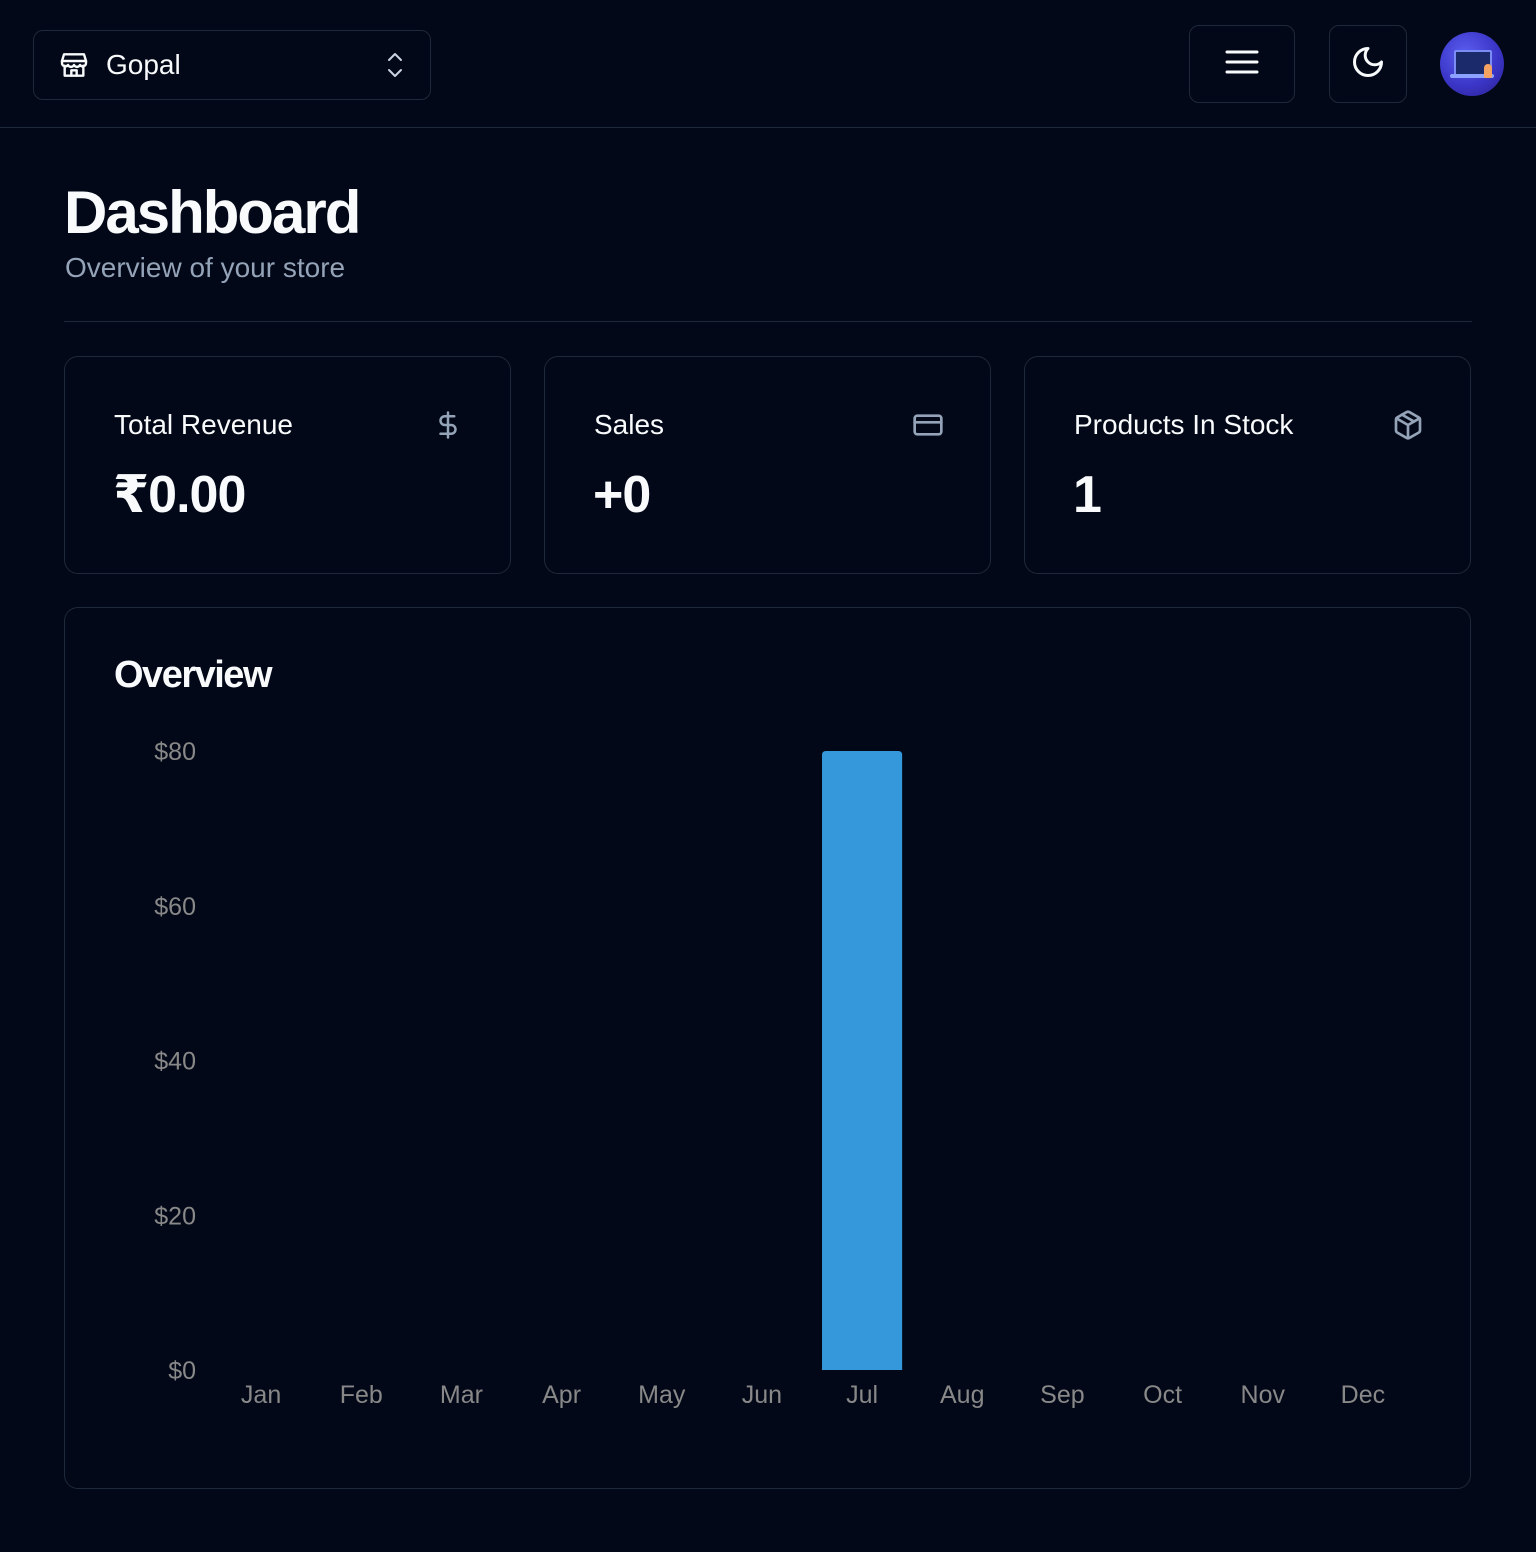 This screenshot has width=1536, height=1552. I want to click on card-title: Sales, so click(629, 424).